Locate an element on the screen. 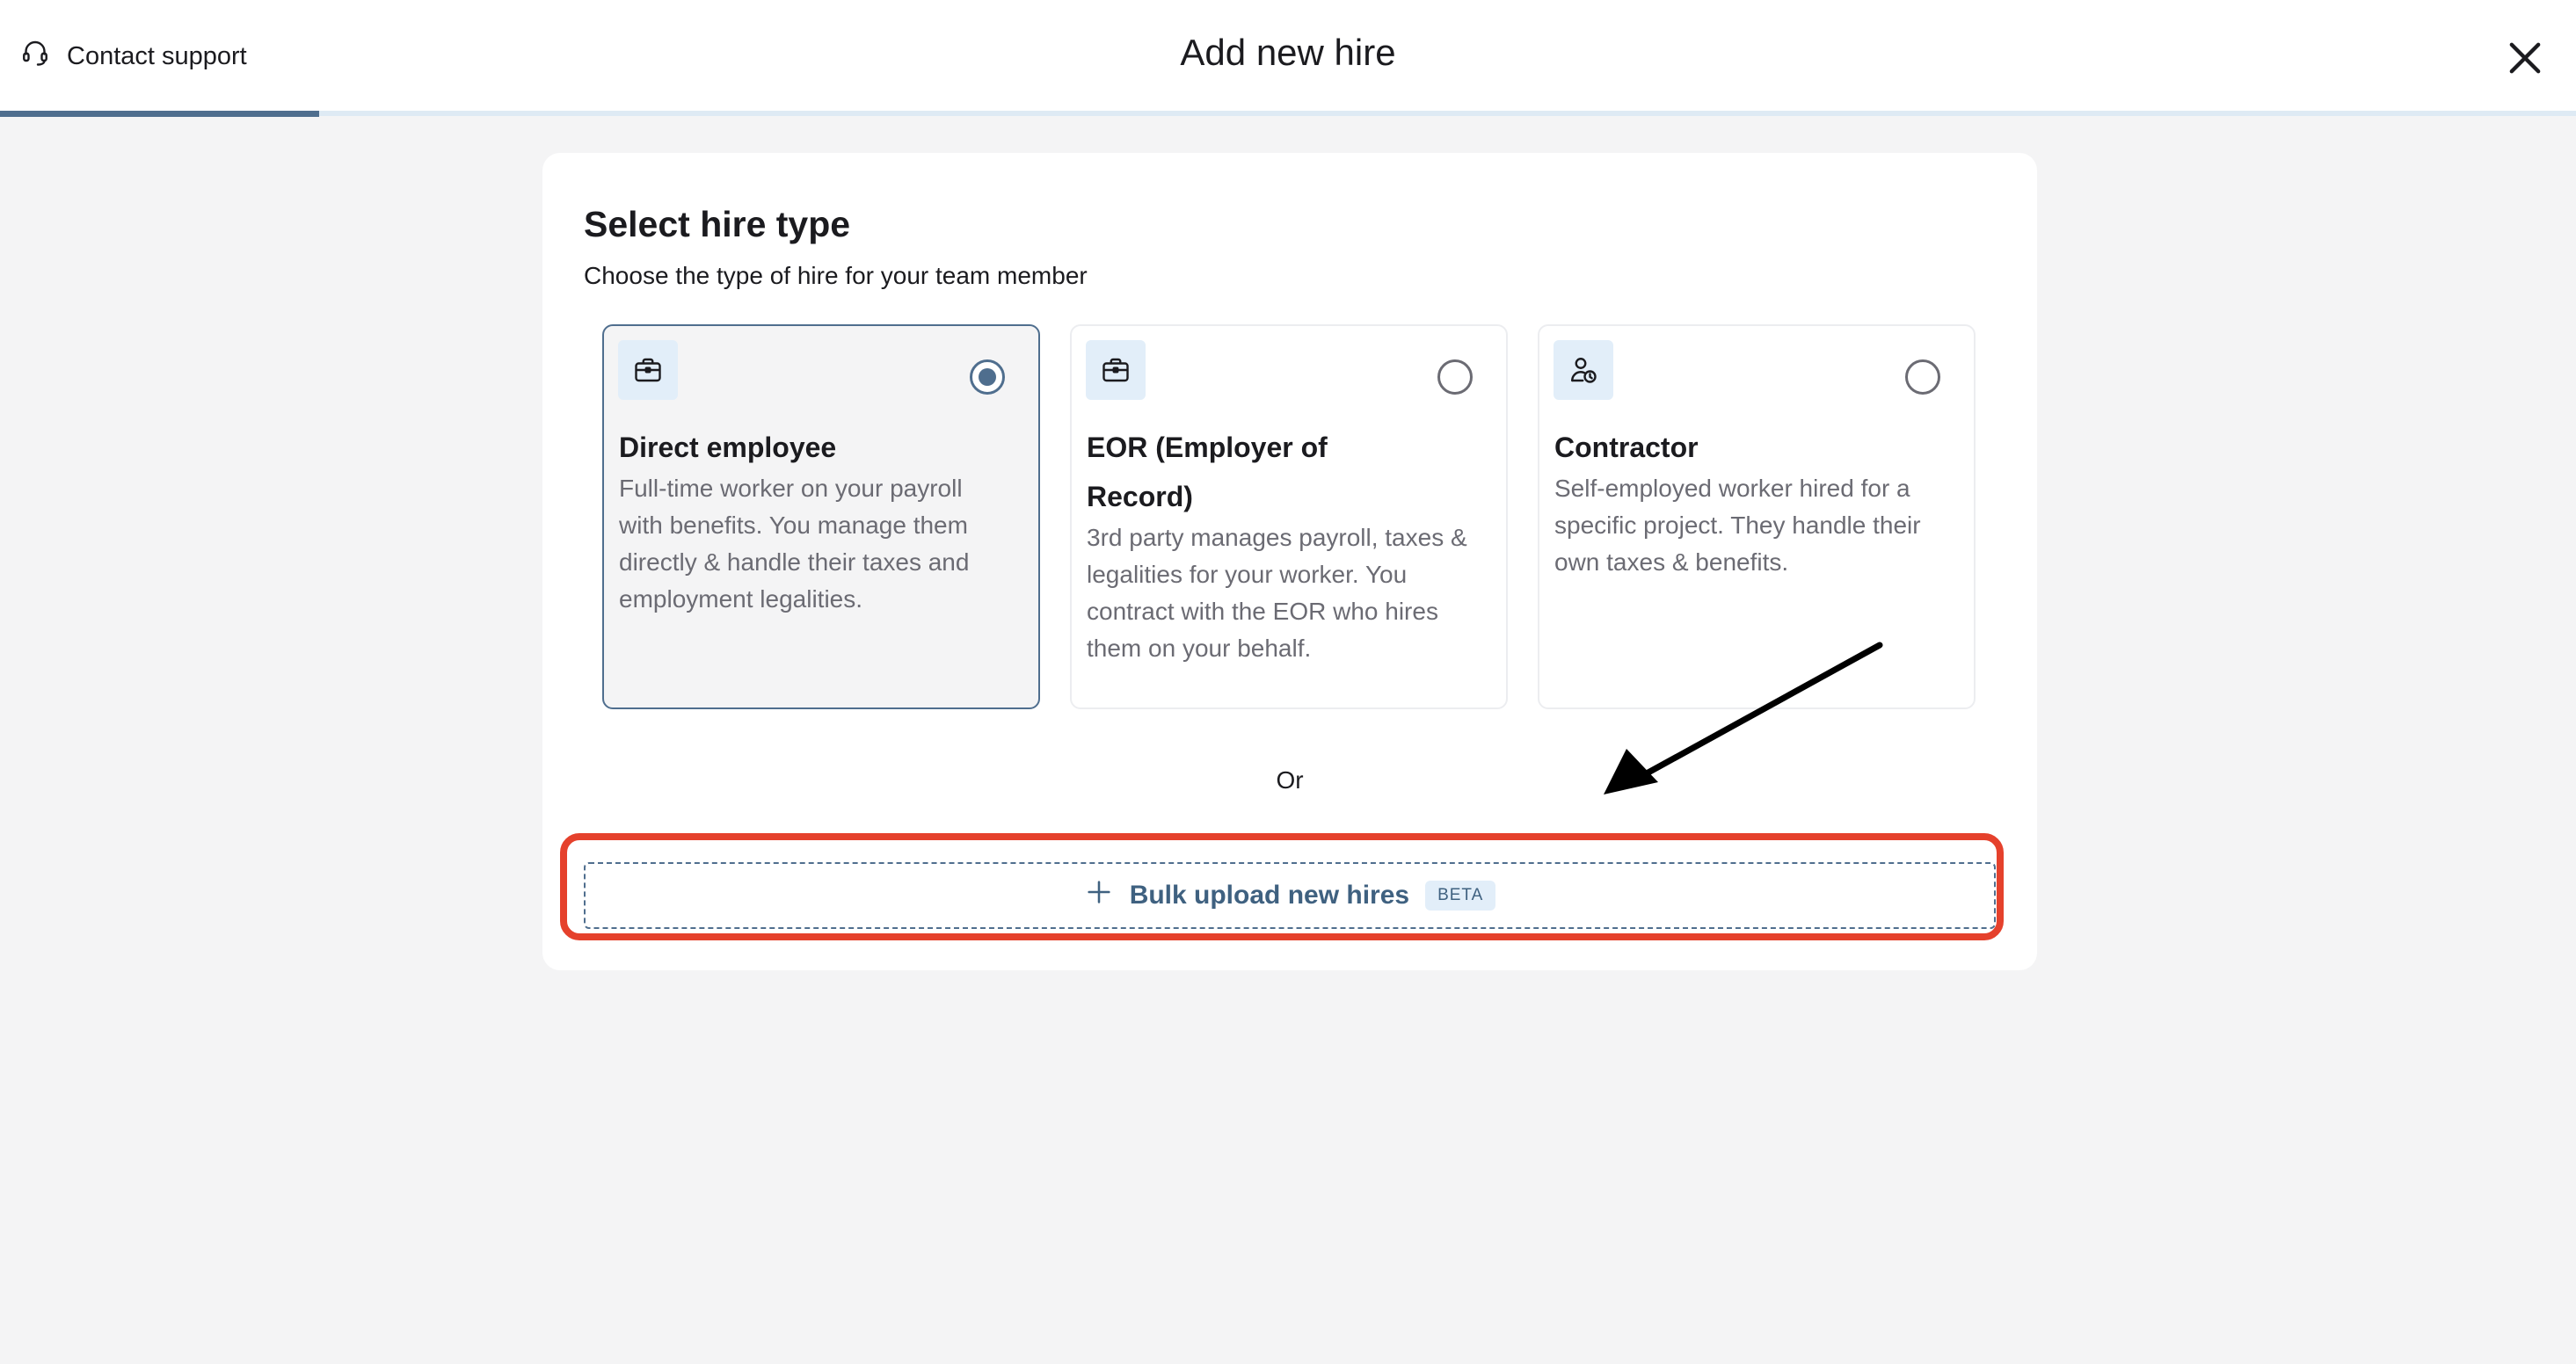 The image size is (2576, 1364). beta-badge: BETA is located at coordinates (1460, 896).